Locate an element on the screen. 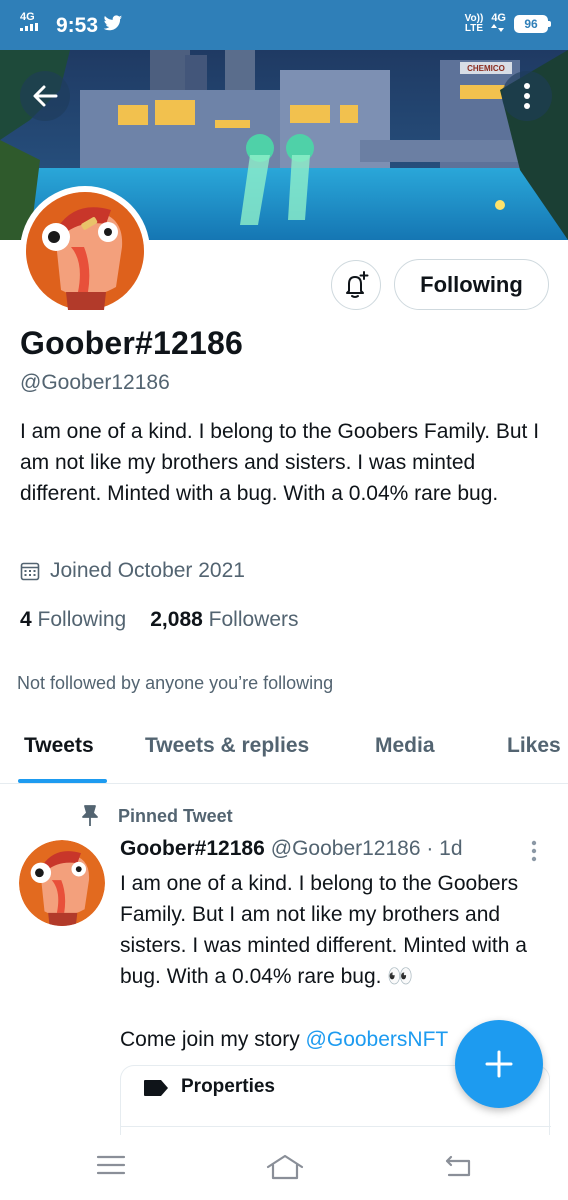 The image size is (568, 1200). system-nav-bar is located at coordinates (284, 1167).